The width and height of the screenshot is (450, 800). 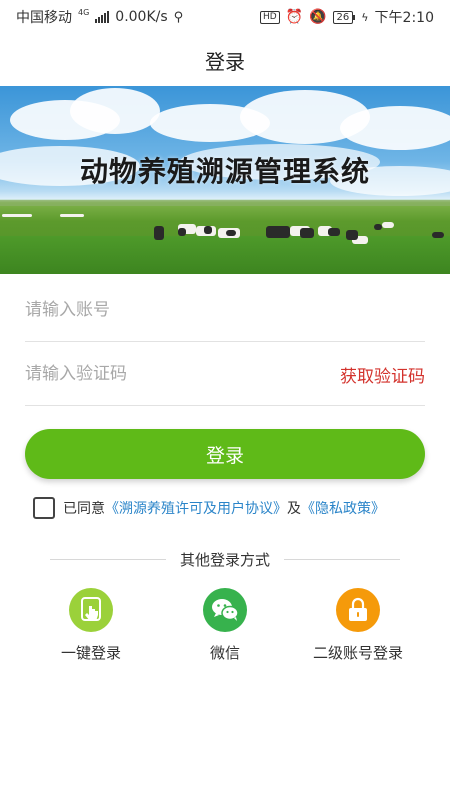 I want to click on page-title: 登录, so click(x=225, y=61).